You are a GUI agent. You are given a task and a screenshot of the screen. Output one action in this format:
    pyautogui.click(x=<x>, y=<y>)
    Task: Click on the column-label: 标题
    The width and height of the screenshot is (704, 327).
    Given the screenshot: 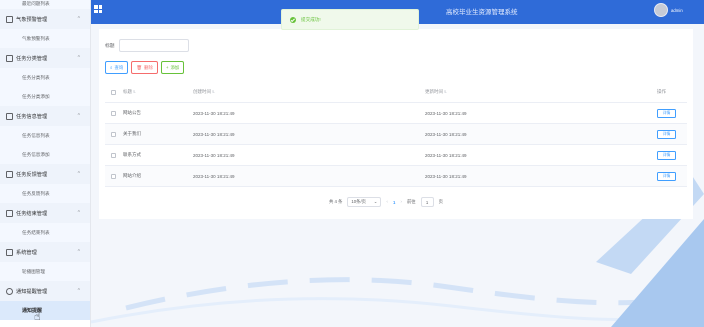 What is the action you would take?
    pyautogui.click(x=127, y=91)
    